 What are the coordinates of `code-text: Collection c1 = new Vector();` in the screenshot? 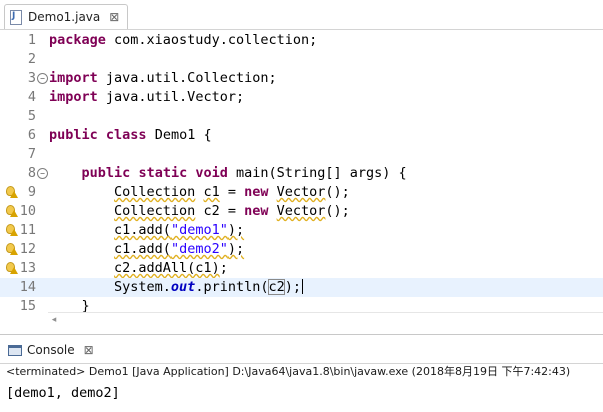 It's located at (199, 192).